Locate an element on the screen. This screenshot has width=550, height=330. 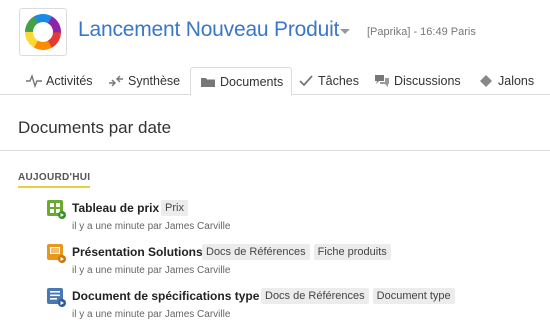
tab-taches: Tâches is located at coordinates (328, 81).